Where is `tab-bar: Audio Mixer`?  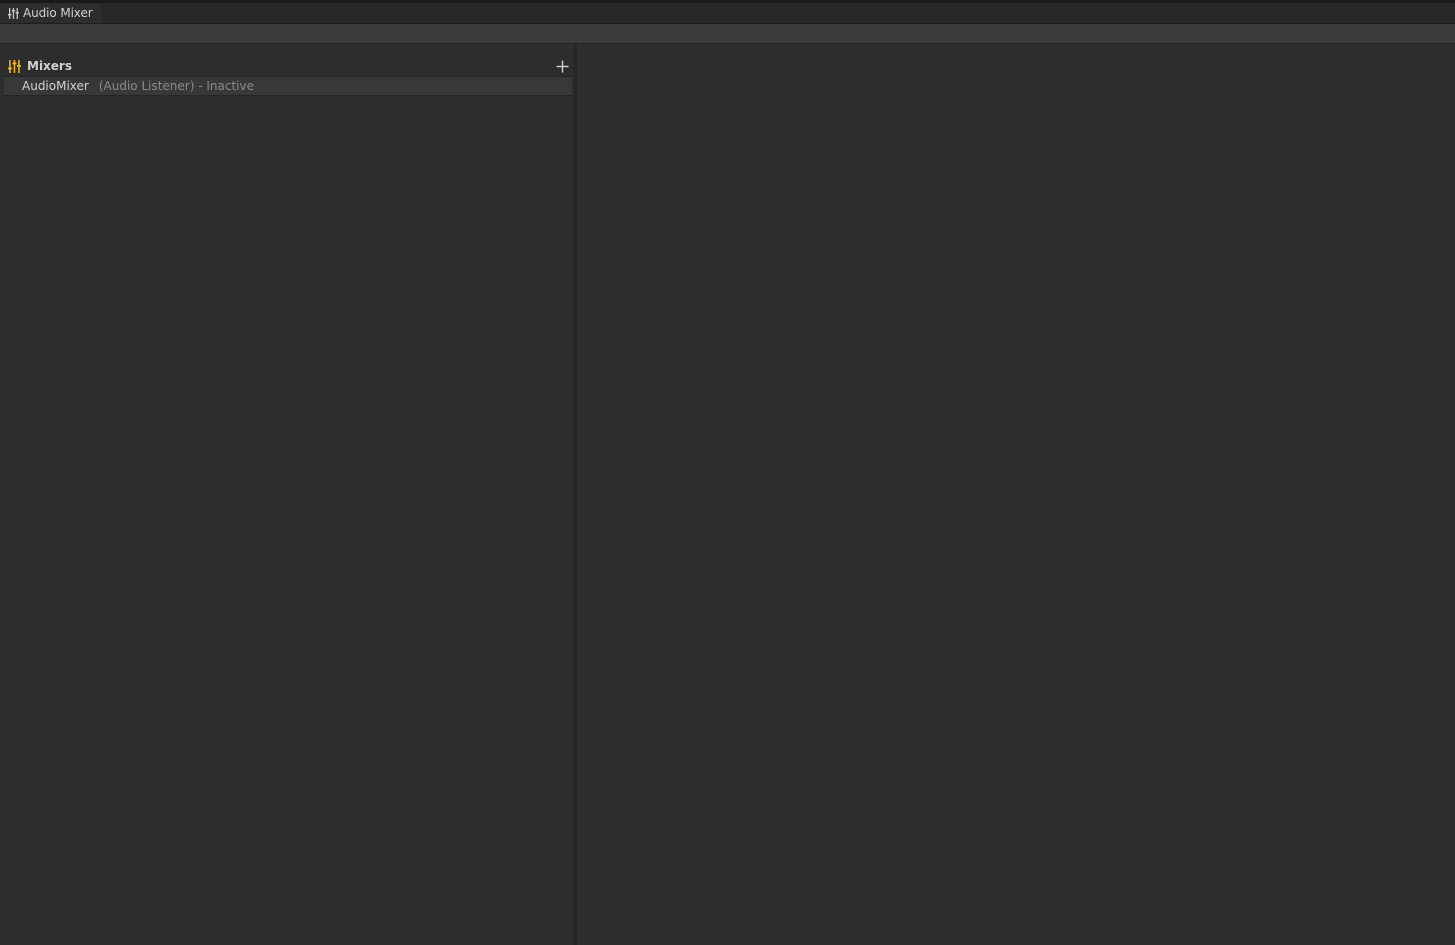 tab-bar: Audio Mixer is located at coordinates (727, 13).